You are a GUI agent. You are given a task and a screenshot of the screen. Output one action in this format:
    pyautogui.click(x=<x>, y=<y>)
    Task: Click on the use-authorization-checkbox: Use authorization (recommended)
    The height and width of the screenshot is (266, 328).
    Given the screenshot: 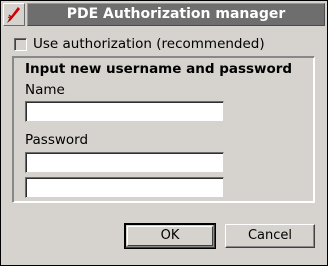 What is the action you would take?
    pyautogui.click(x=139, y=44)
    